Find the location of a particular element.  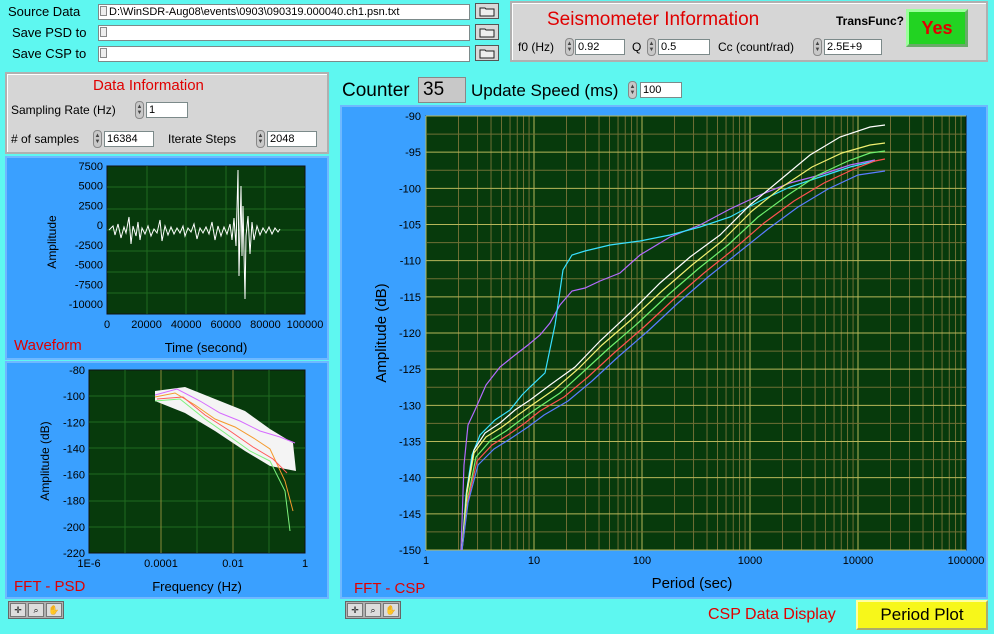

csp-tool-palette: ✛ ⌕ ✋ is located at coordinates (373, 610).